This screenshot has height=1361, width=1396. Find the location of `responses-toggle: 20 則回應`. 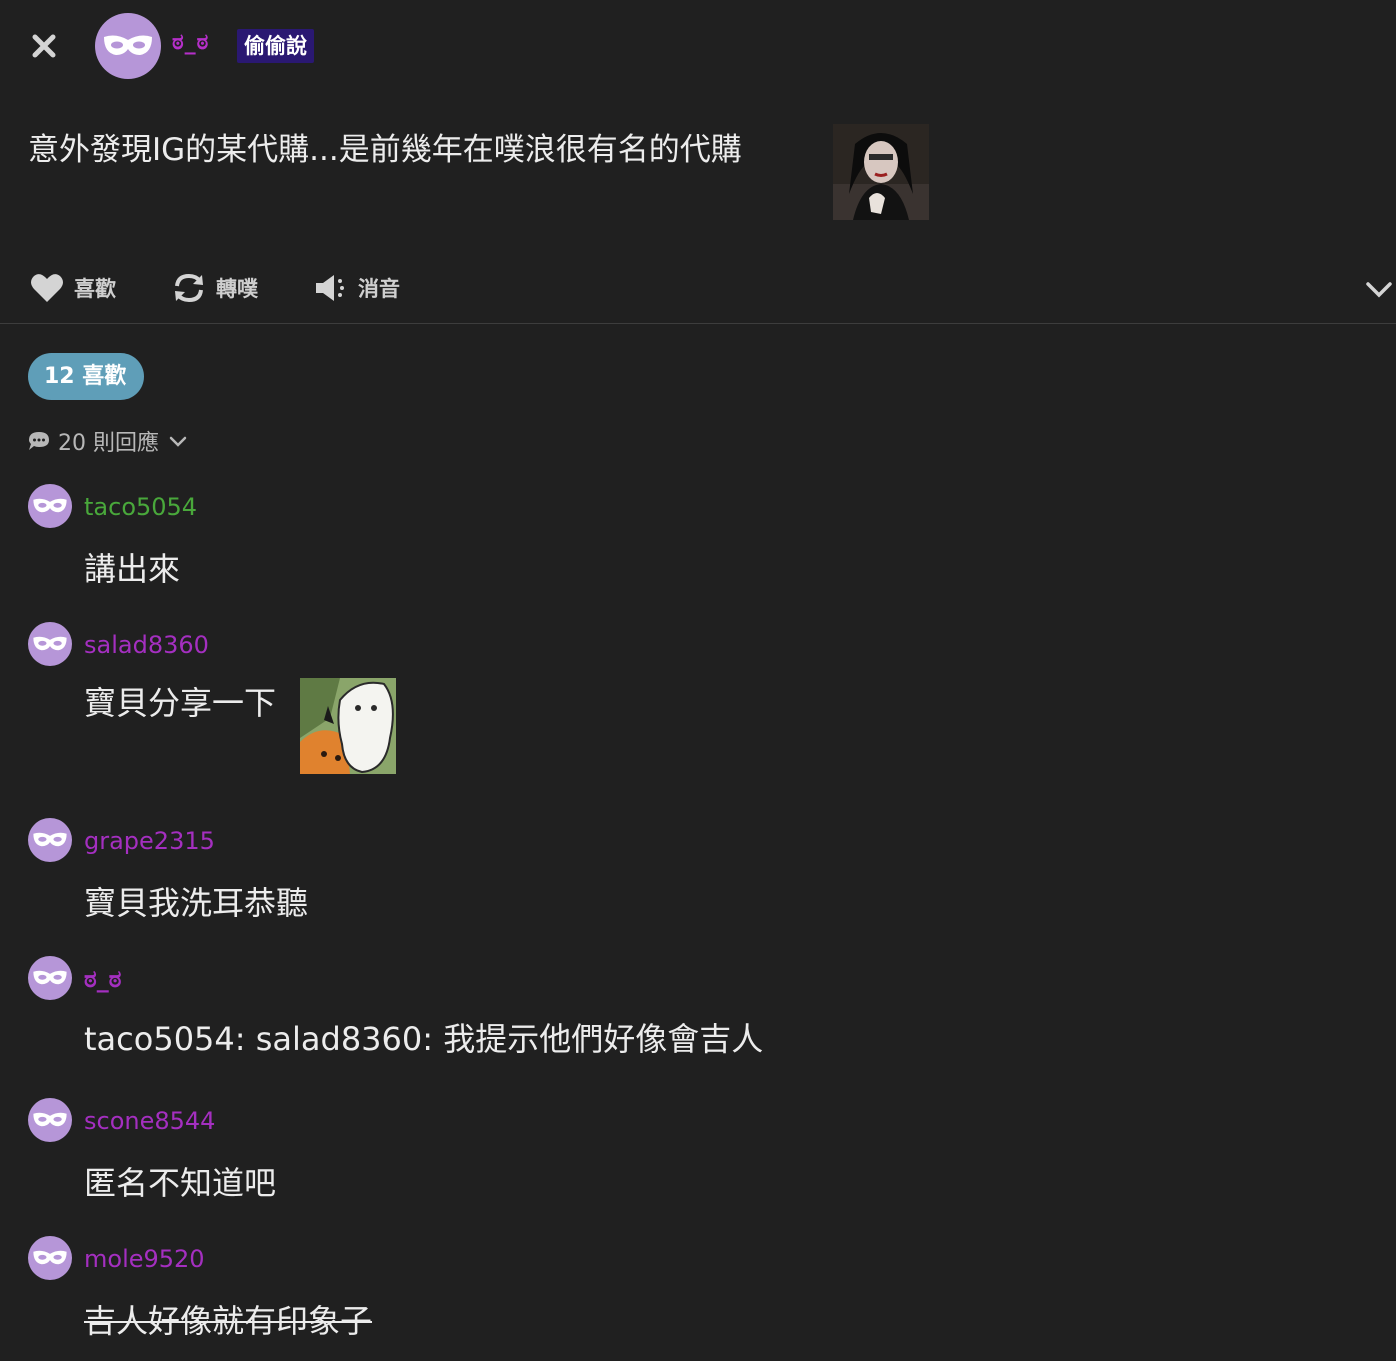

responses-toggle: 20 則回應 is located at coordinates (108, 441).